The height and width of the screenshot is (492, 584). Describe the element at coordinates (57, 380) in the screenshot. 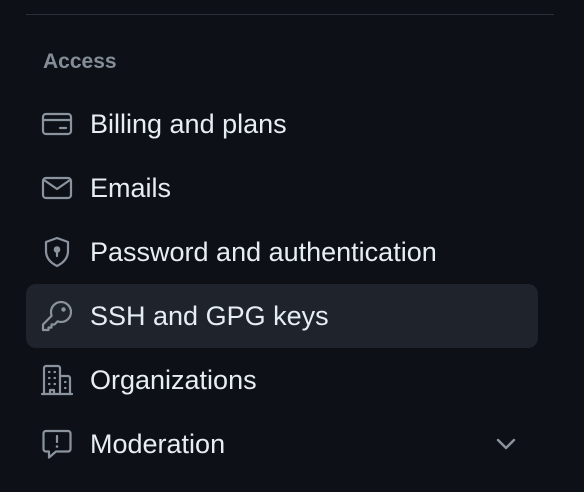

I see `organization-icon` at that location.